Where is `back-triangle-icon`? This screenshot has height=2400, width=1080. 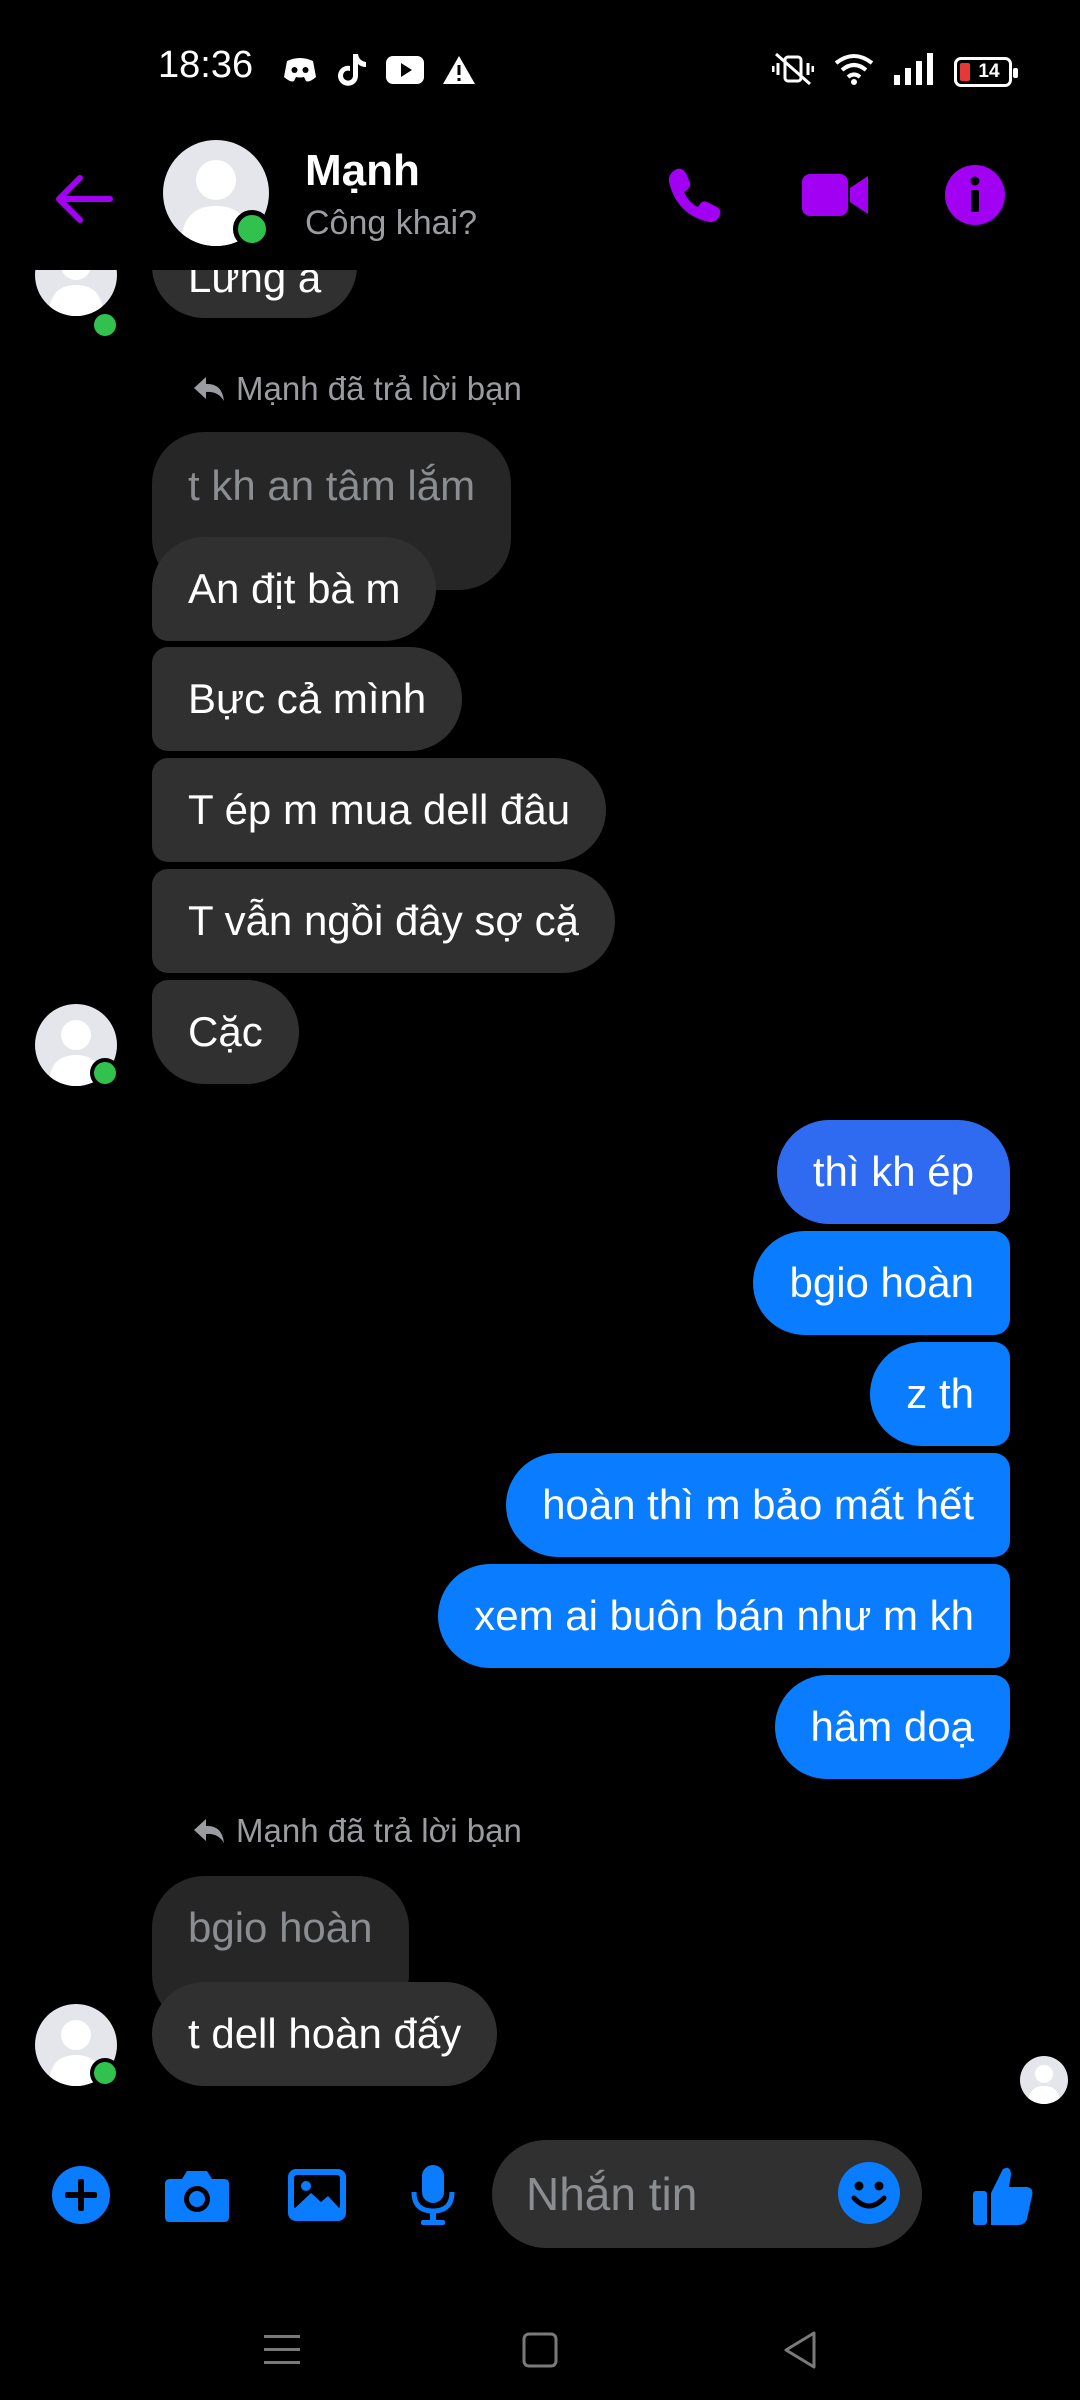 back-triangle-icon is located at coordinates (800, 2350).